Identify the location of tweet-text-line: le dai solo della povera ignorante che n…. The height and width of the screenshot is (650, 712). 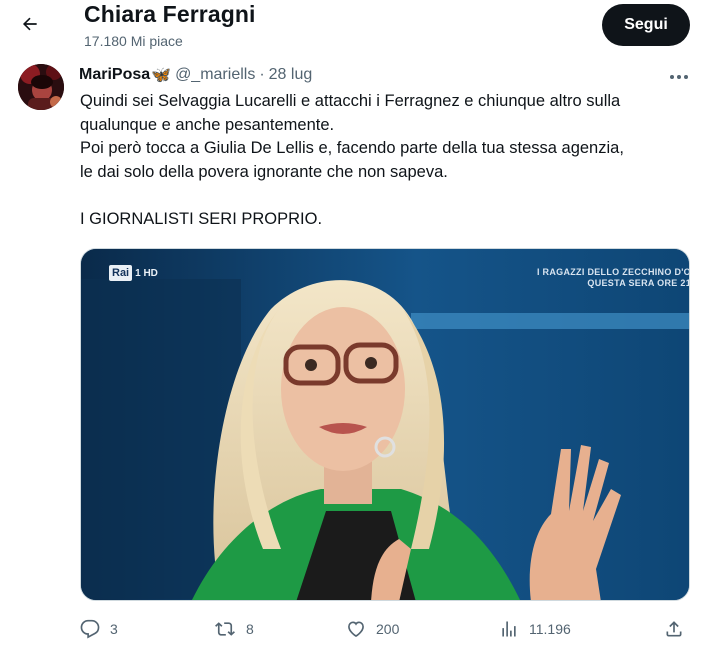
(264, 171).